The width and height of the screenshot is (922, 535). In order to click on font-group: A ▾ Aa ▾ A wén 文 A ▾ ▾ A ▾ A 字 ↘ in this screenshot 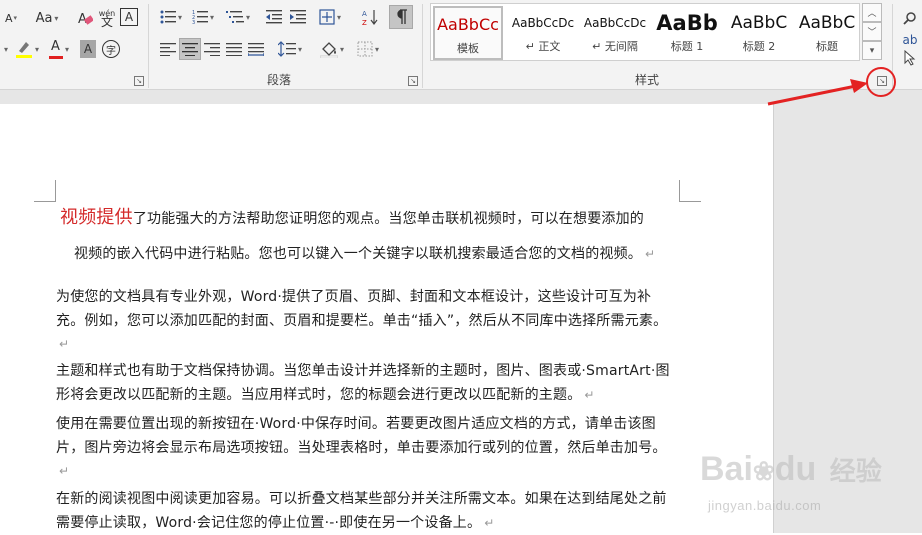, I will do `click(74, 45)`.